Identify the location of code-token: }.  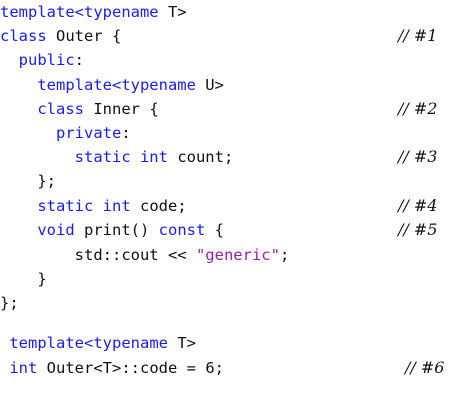
(23, 279).